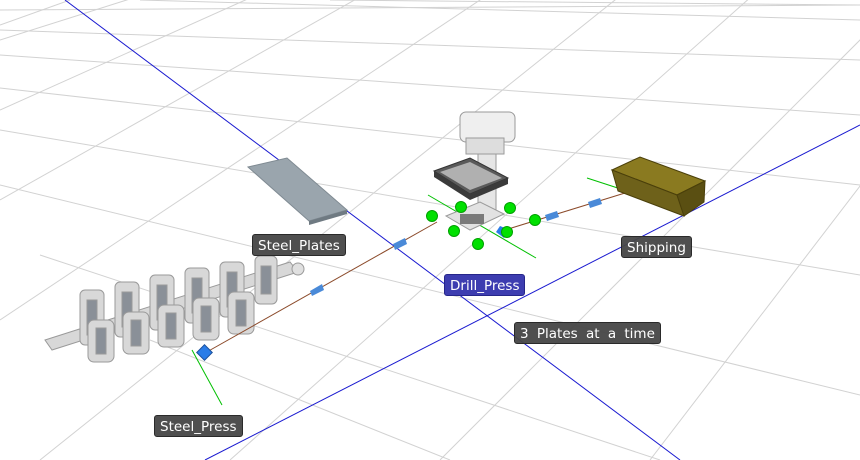  I want to click on steel-press-anchor, so click(207, 375).